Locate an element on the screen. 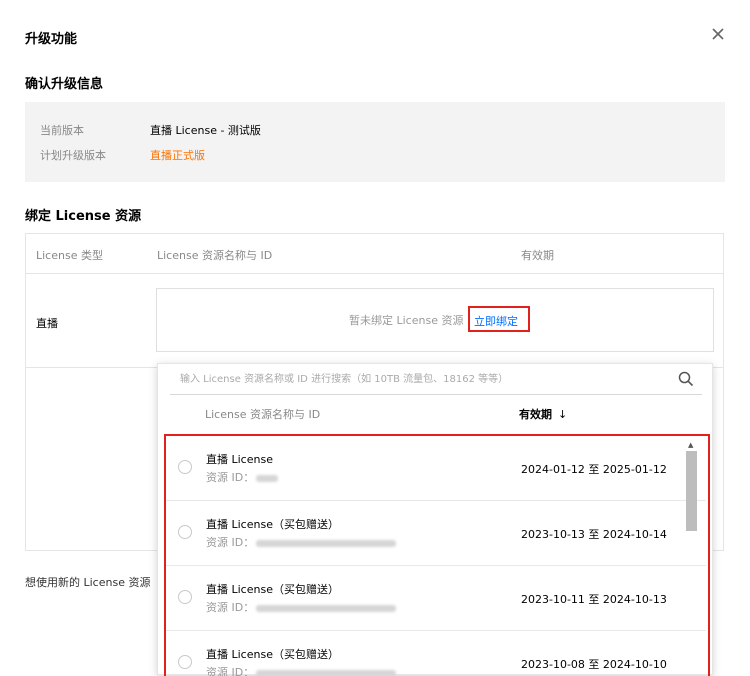 Image resolution: width=750 pixels, height=676 pixels. column-validity: 有效期 is located at coordinates (537, 255).